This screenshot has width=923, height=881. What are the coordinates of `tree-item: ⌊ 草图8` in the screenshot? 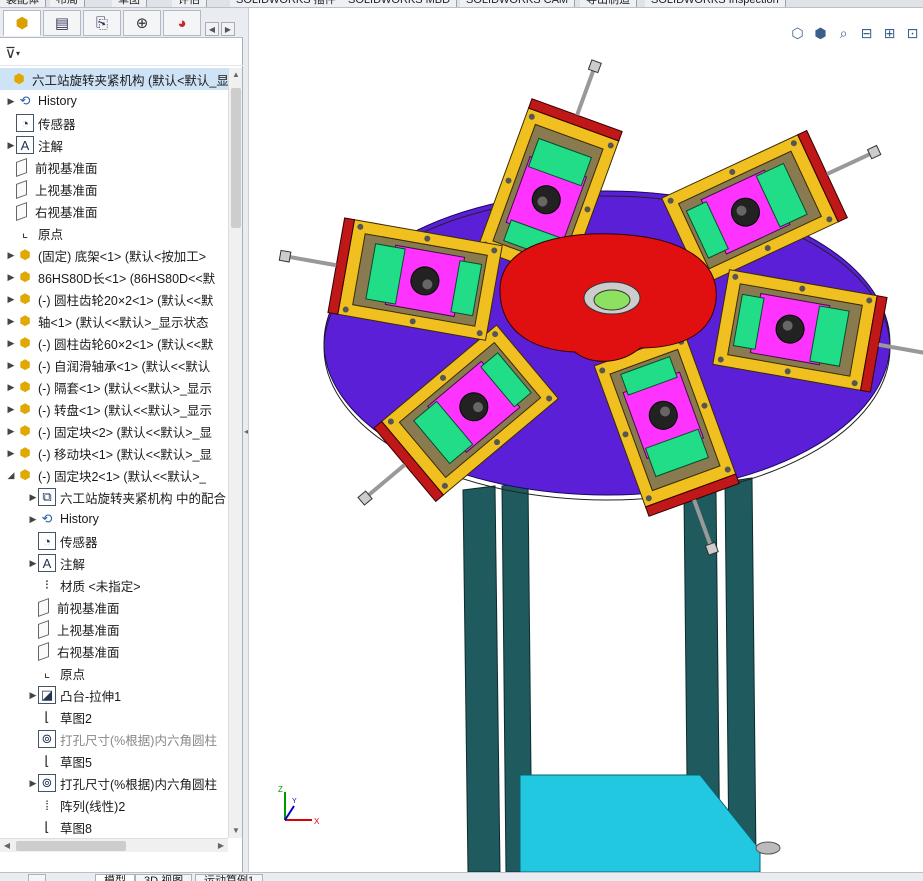 It's located at (114, 827).